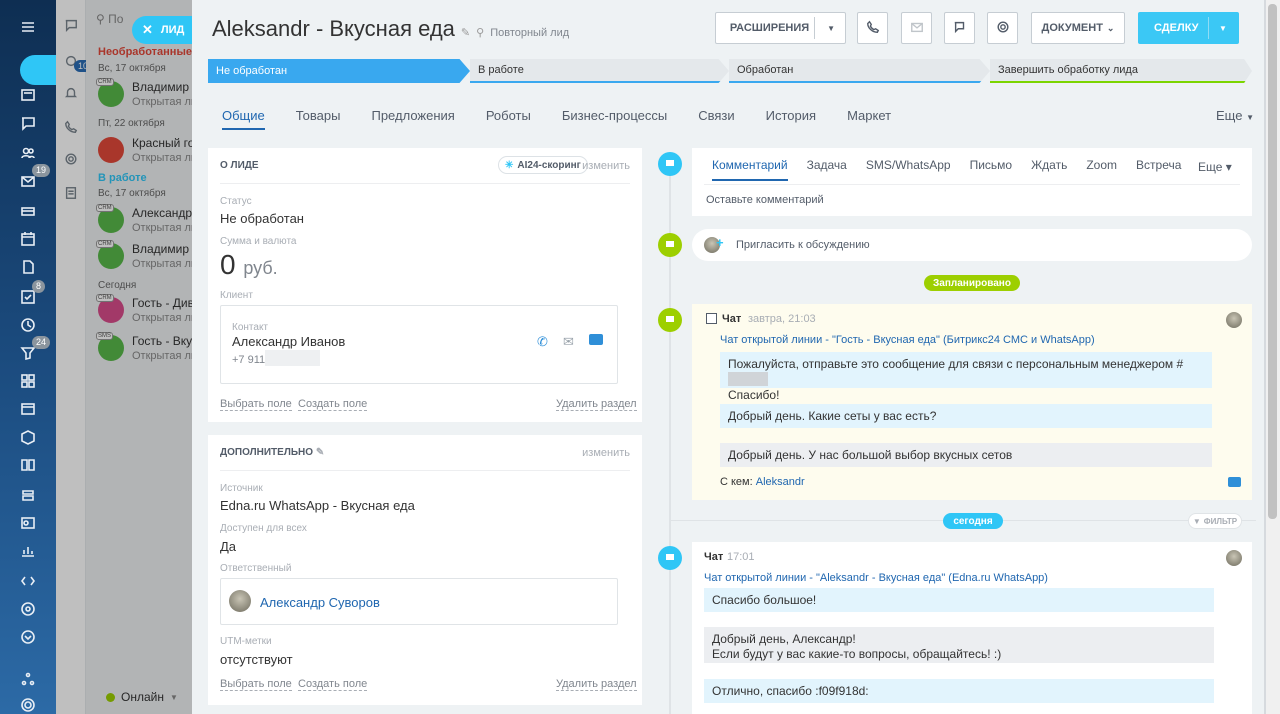  I want to click on chat-dot-icon, so click(670, 245).